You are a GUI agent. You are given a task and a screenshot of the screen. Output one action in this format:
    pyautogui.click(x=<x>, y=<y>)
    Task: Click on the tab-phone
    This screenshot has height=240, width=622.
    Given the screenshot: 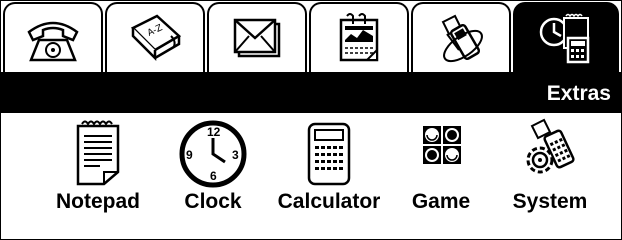 What is the action you would take?
    pyautogui.click(x=53, y=37)
    